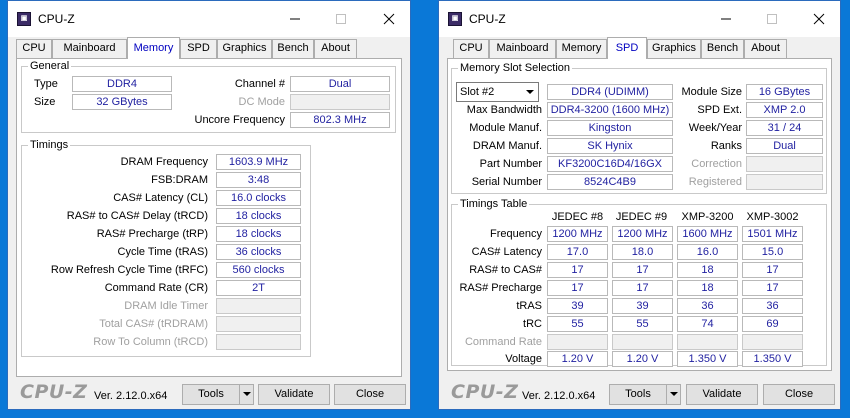  What do you see at coordinates (707, 234) in the screenshot?
I see `table-cell: 1600 MHz` at bounding box center [707, 234].